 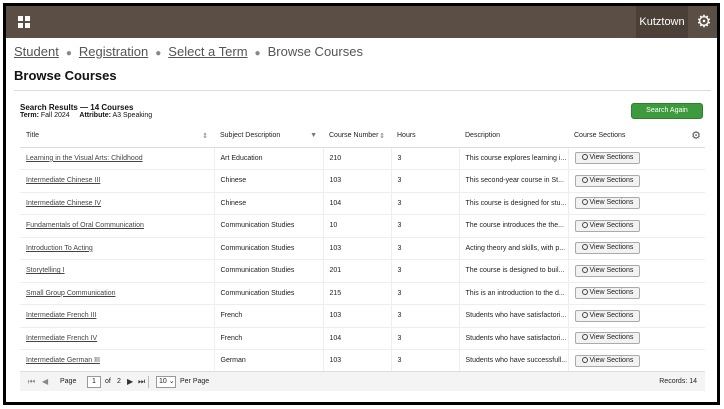 I want to click on breadcrumb-student: Student, so click(x=36, y=51).